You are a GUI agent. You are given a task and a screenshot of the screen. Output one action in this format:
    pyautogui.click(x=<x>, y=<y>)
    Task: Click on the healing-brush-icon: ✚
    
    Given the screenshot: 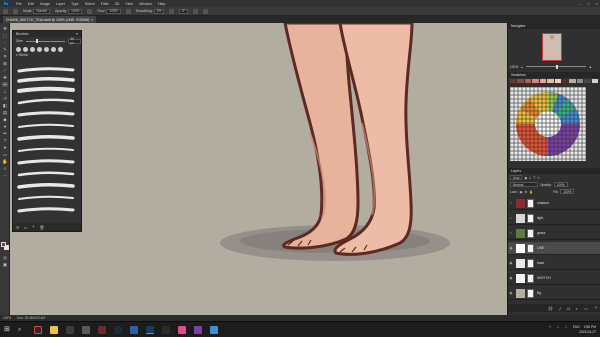 What is the action you would take?
    pyautogui.click(x=5, y=77)
    